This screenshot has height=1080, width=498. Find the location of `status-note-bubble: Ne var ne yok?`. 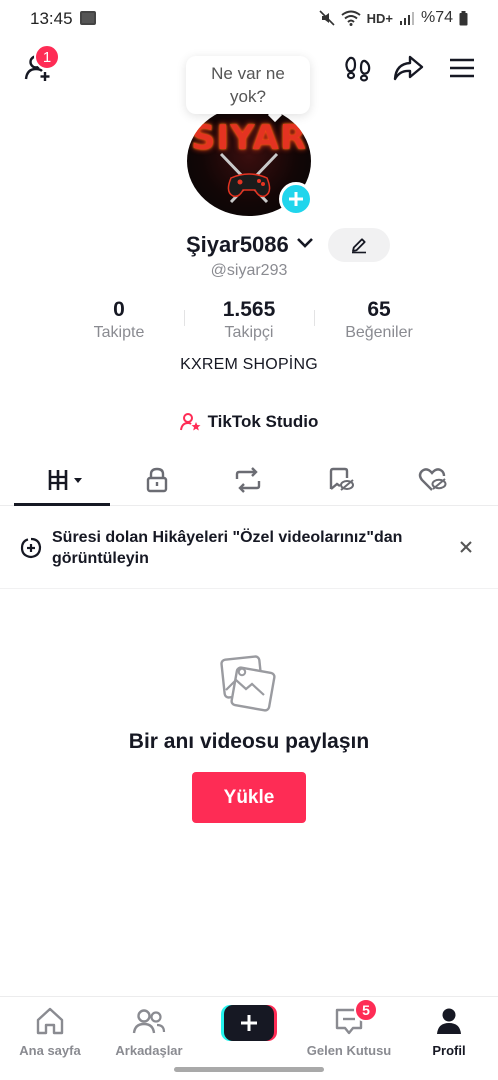

status-note-bubble: Ne var ne yok? is located at coordinates (248, 85).